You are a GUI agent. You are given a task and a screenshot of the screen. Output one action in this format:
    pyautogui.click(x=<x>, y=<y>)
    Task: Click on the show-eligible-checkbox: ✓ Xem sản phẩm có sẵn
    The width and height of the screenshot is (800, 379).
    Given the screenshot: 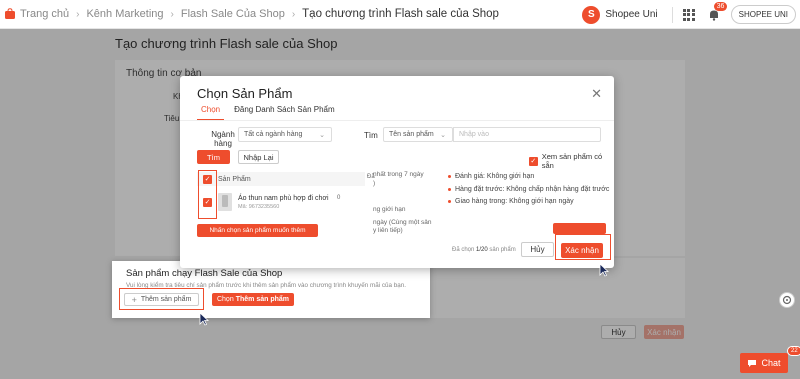 What is the action you would take?
    pyautogui.click(x=571, y=161)
    